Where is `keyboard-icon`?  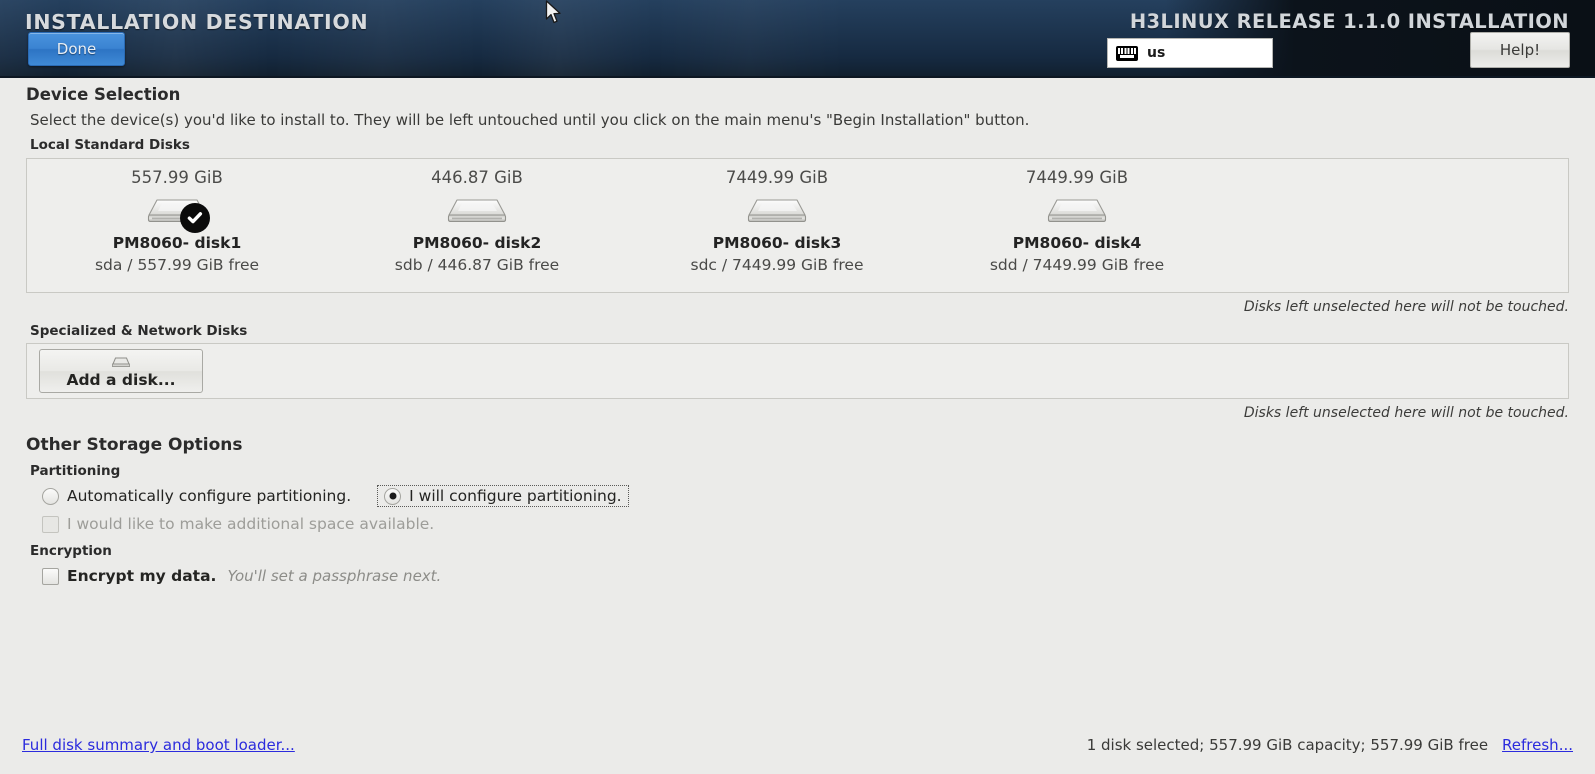 keyboard-icon is located at coordinates (1127, 53).